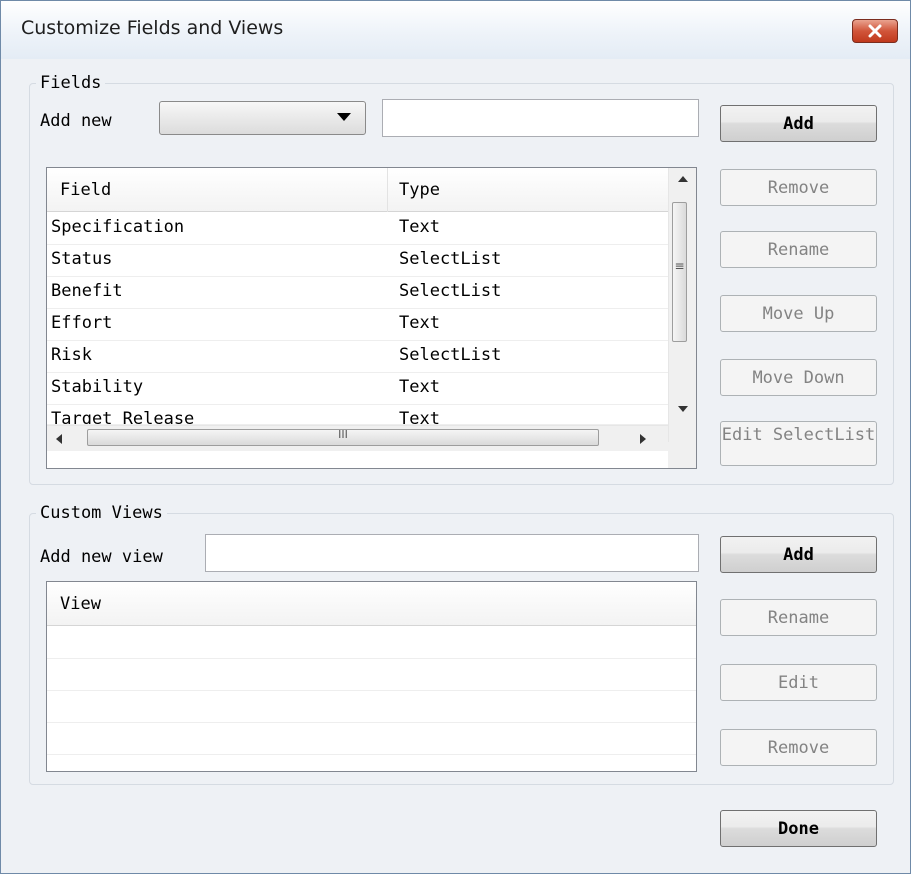  What do you see at coordinates (643, 439) in the screenshot?
I see `triangle-right-icon` at bounding box center [643, 439].